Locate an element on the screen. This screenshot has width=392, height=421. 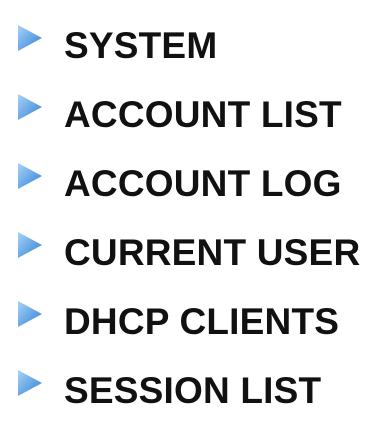
menu-item-label: CURRENT USER is located at coordinates (212, 252).